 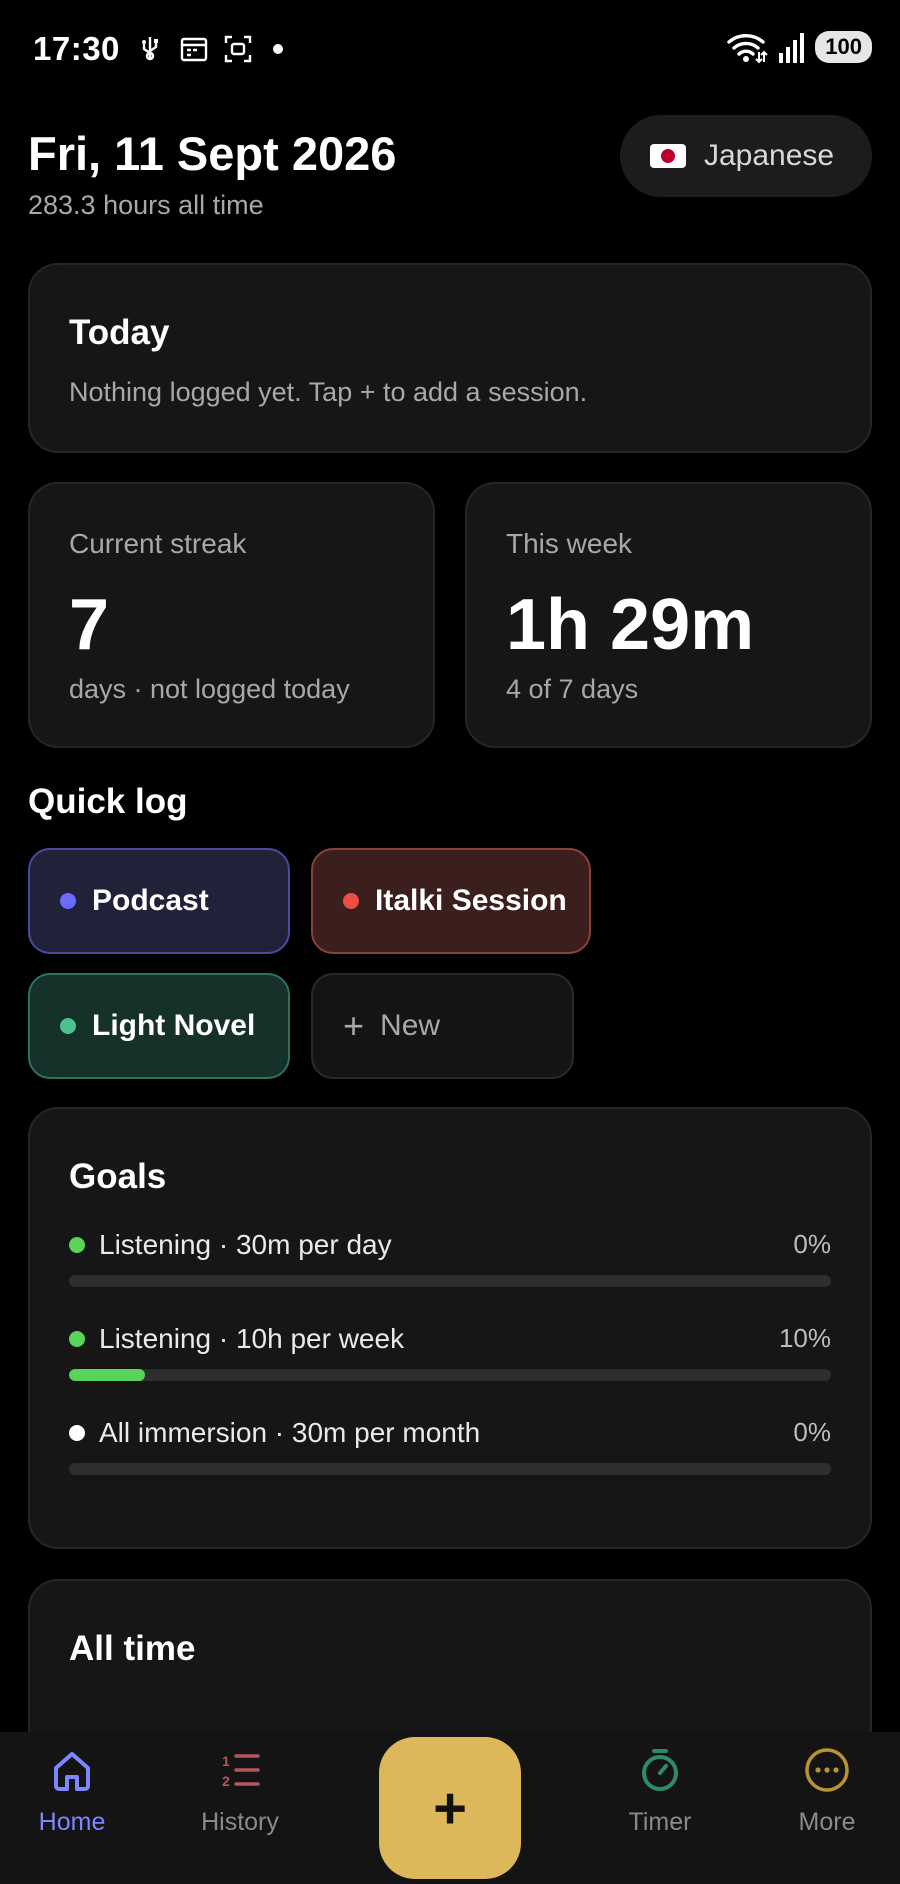 I want to click on this-week-card: This week 1h 29m 4 of 7 days, so click(x=668, y=615).